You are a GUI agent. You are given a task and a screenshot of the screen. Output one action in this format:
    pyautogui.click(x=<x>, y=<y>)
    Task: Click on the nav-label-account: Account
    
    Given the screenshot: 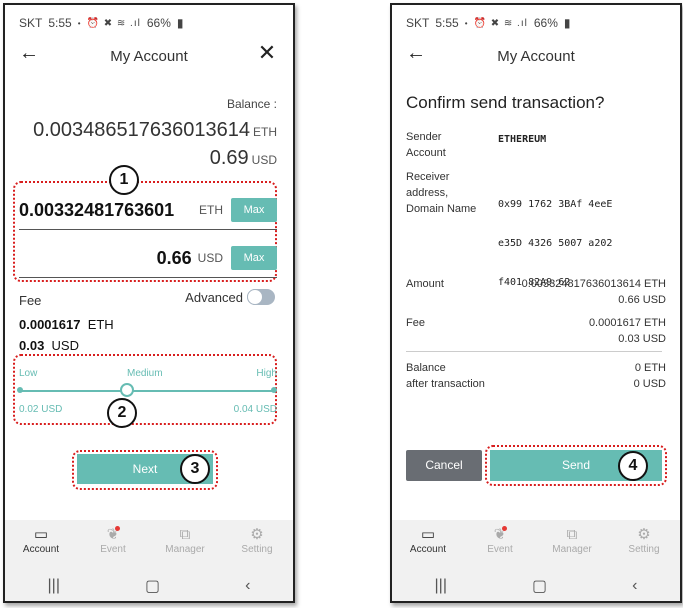 What is the action you would take?
    pyautogui.click(x=41, y=549)
    